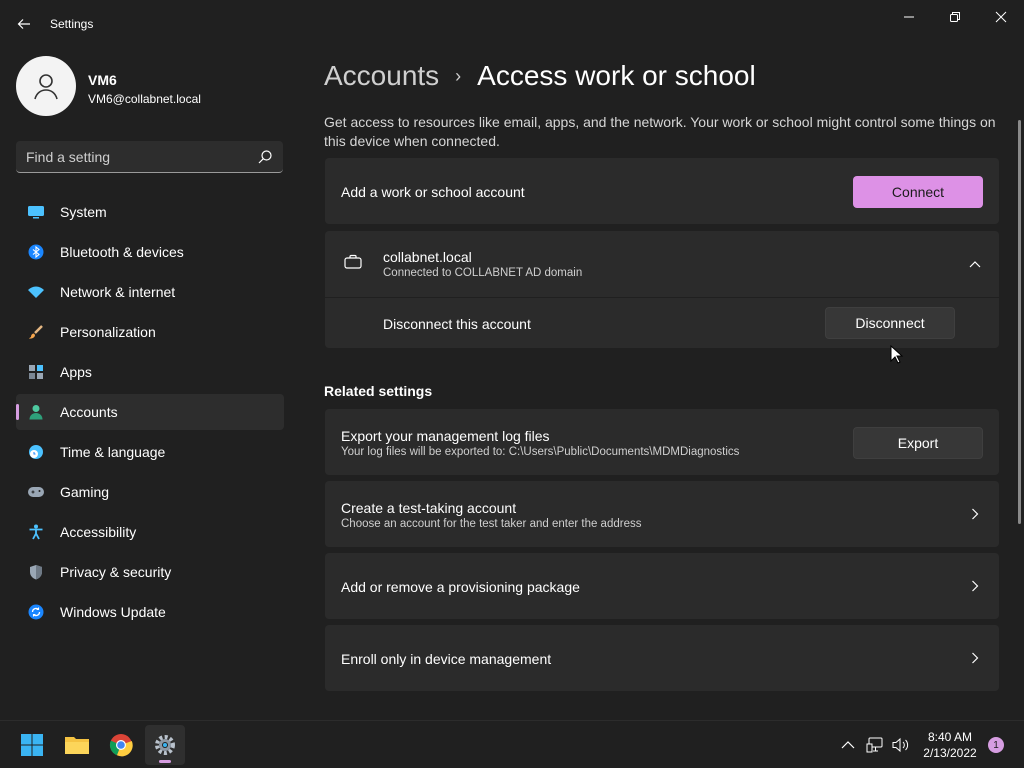  I want to click on app-title: Settings, so click(72, 24).